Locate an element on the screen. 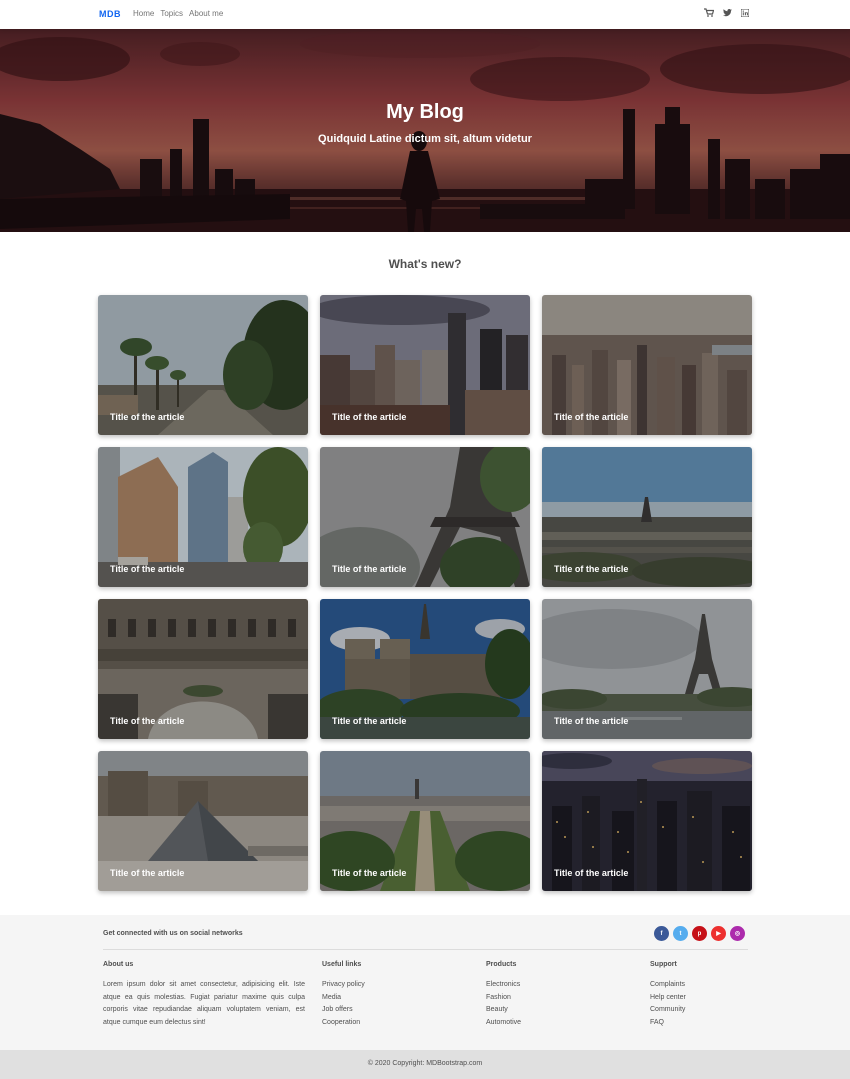  useful-links-heading: Useful links is located at coordinates (342, 964).